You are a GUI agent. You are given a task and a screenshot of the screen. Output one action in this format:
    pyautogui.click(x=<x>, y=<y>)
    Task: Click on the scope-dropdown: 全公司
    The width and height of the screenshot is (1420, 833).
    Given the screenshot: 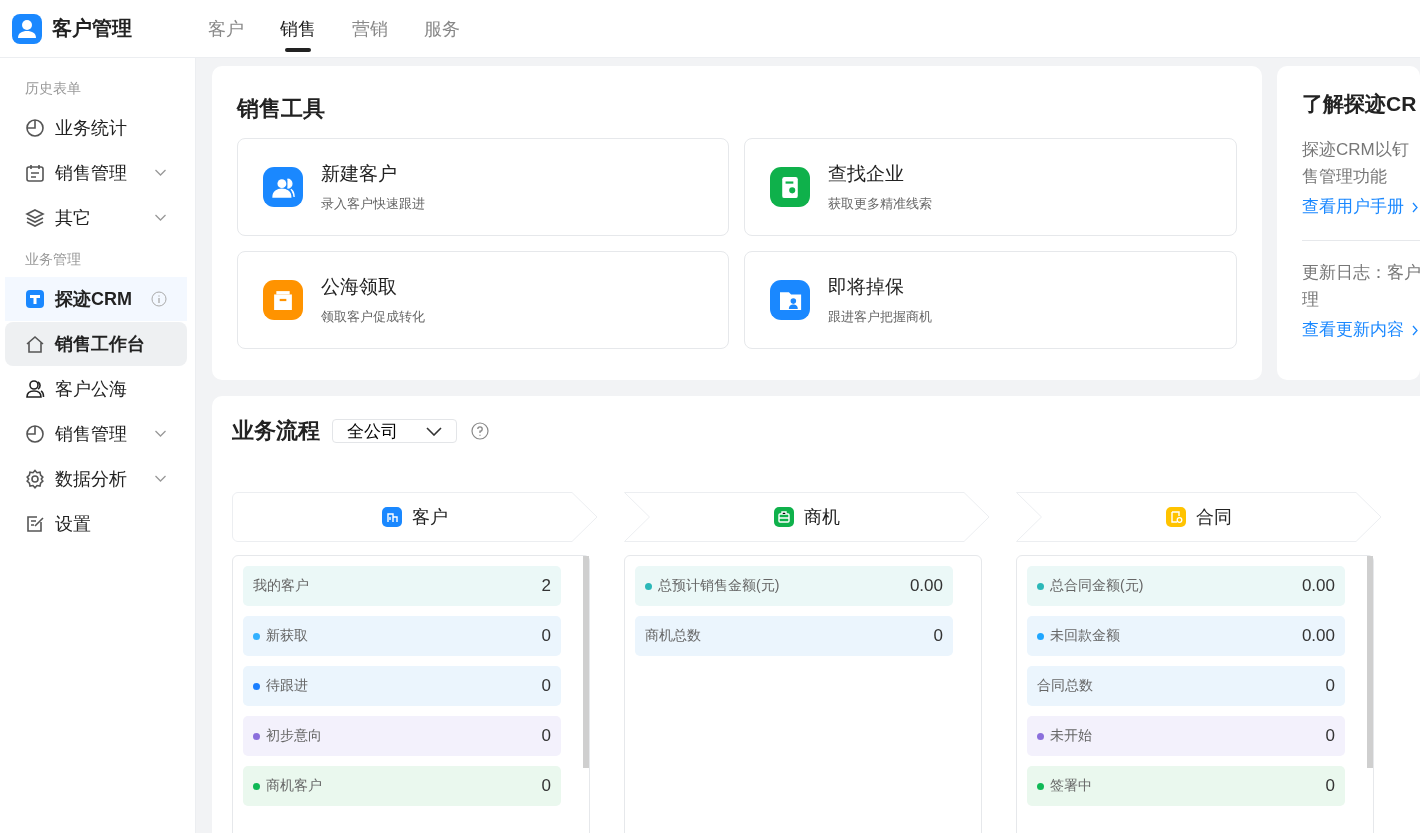 What is the action you would take?
    pyautogui.click(x=394, y=431)
    